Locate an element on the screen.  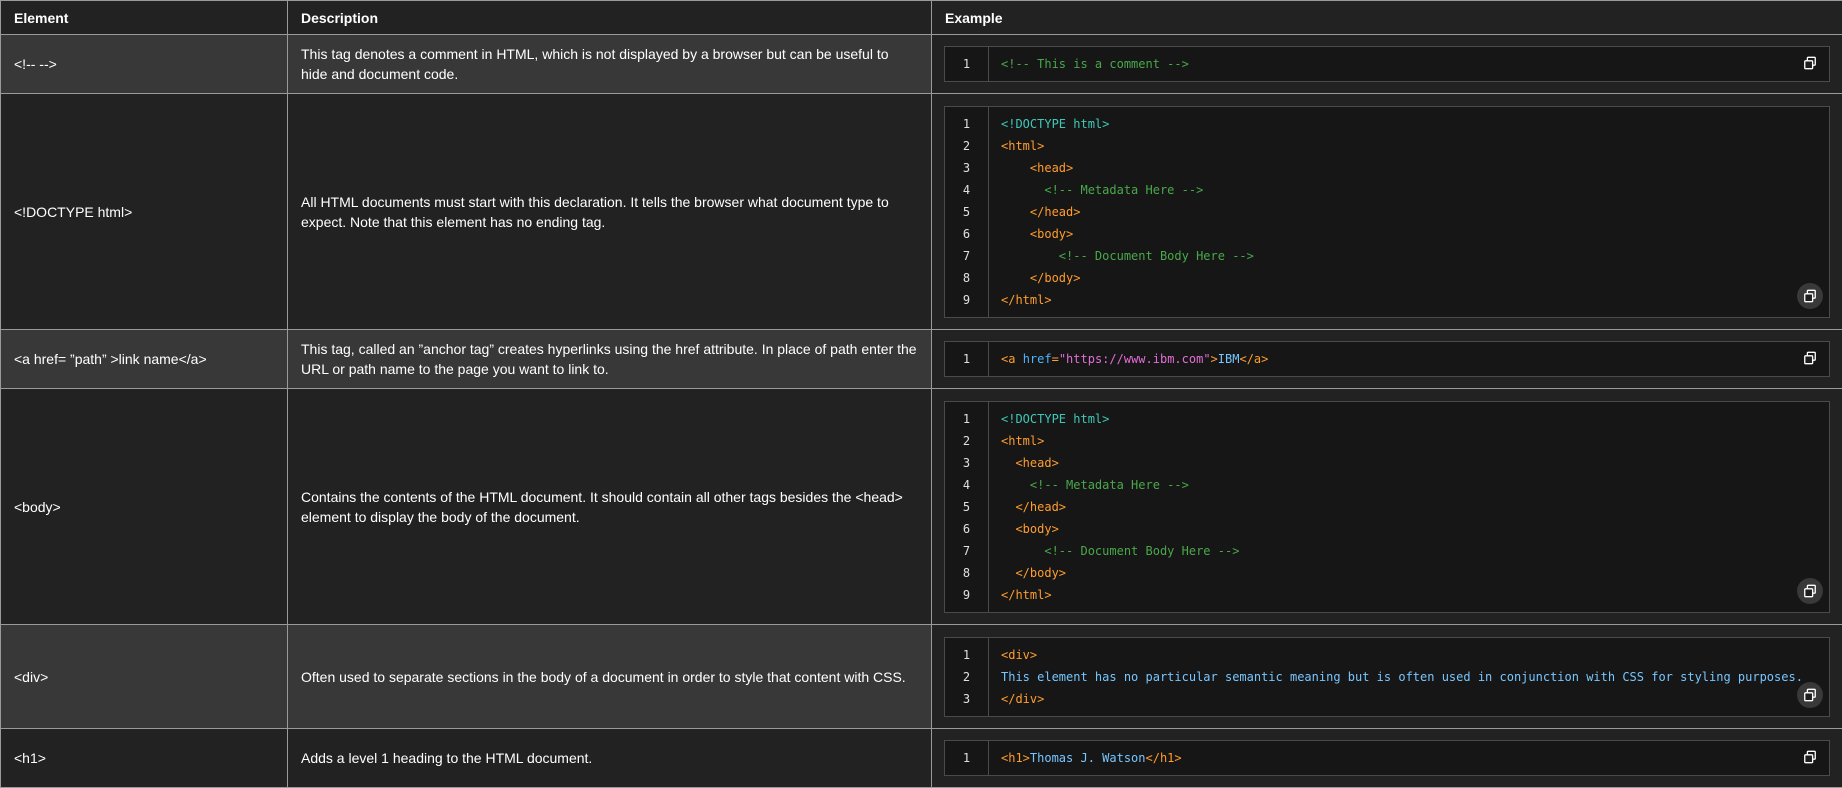
code-token: Thomas J. Watson is located at coordinates (1088, 758).